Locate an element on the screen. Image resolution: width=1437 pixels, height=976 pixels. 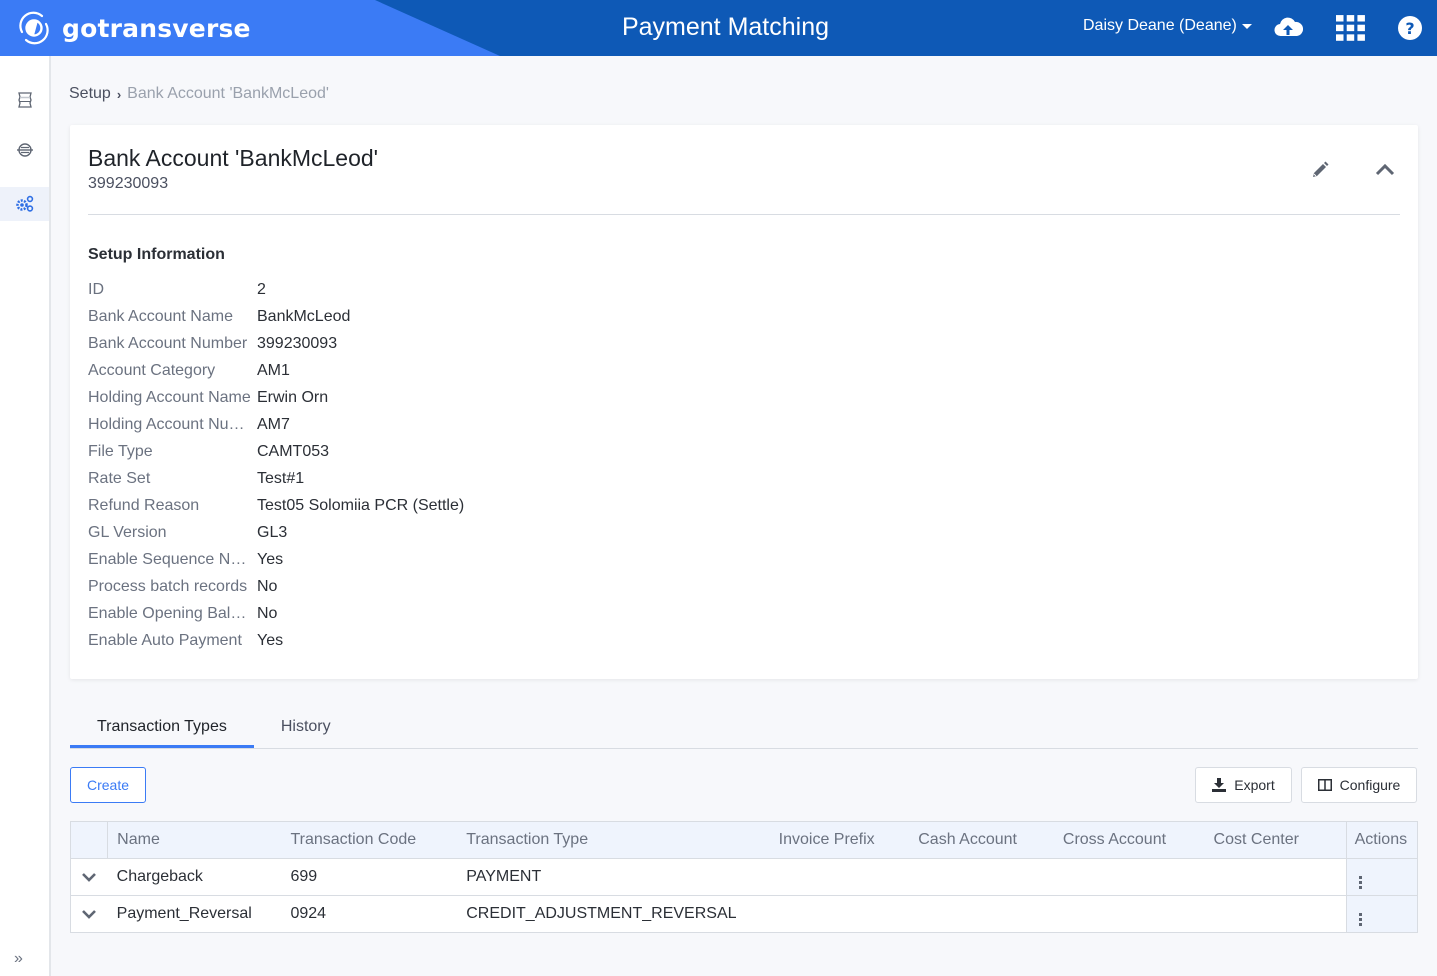
info-row-account-category: Account Category AM1 is located at coordinates (276, 370).